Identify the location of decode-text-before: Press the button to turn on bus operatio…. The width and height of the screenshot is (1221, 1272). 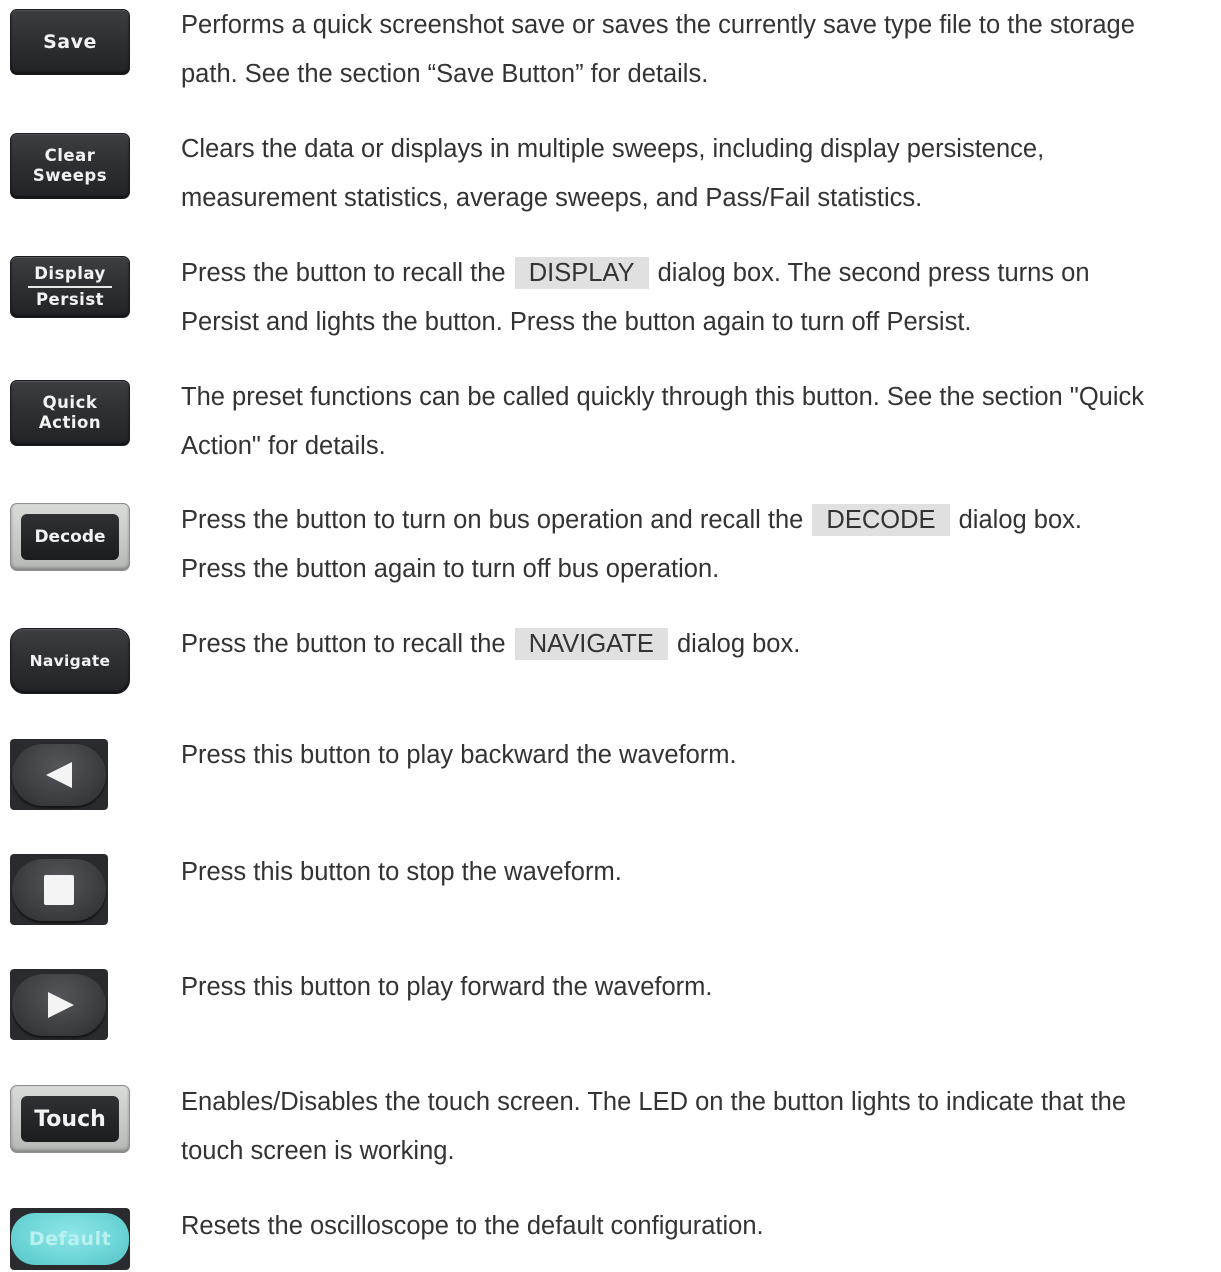
(492, 520).